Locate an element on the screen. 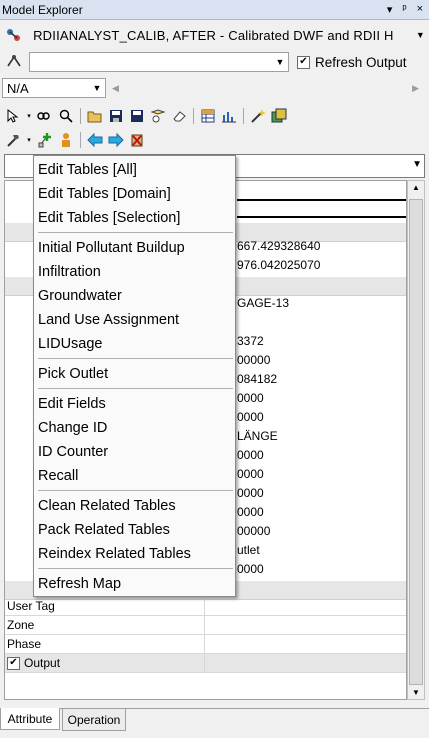 Image resolution: width=429 pixels, height=738 pixels. toolbar-primary: ▾ is located at coordinates (214, 116).